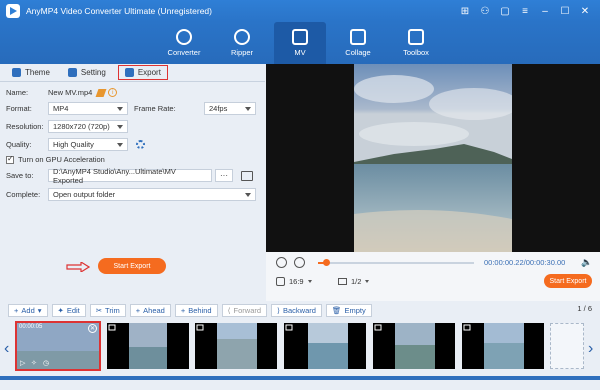  I want to click on backward-label: Backward, so click(299, 310).